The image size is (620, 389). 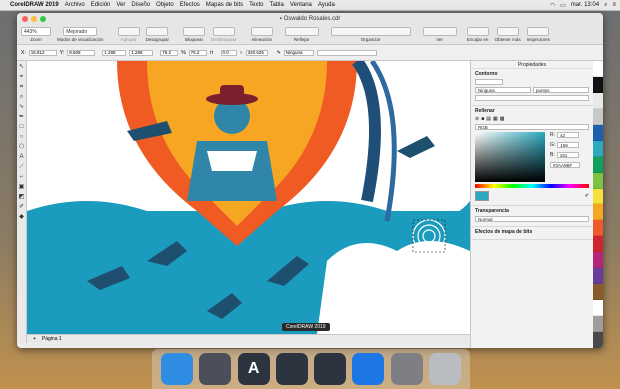 What do you see at coordinates (140, 5) in the screenshot?
I see `menu-item-diseno: Diseño` at bounding box center [140, 5].